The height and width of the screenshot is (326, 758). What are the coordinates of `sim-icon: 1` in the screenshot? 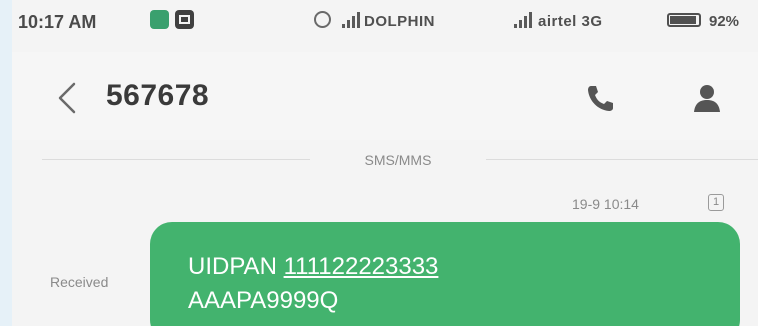 It's located at (716, 202).